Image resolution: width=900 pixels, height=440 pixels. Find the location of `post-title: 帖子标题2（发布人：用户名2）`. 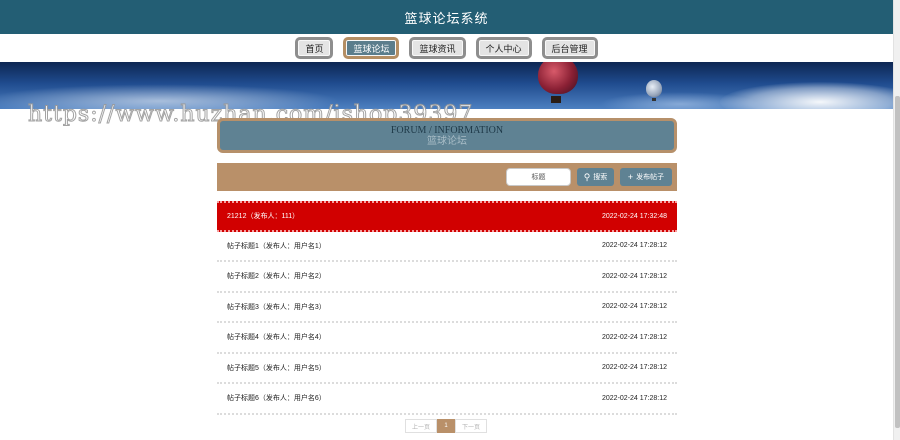

post-title: 帖子标题2（发布人：用户名2） is located at coordinates (276, 277).